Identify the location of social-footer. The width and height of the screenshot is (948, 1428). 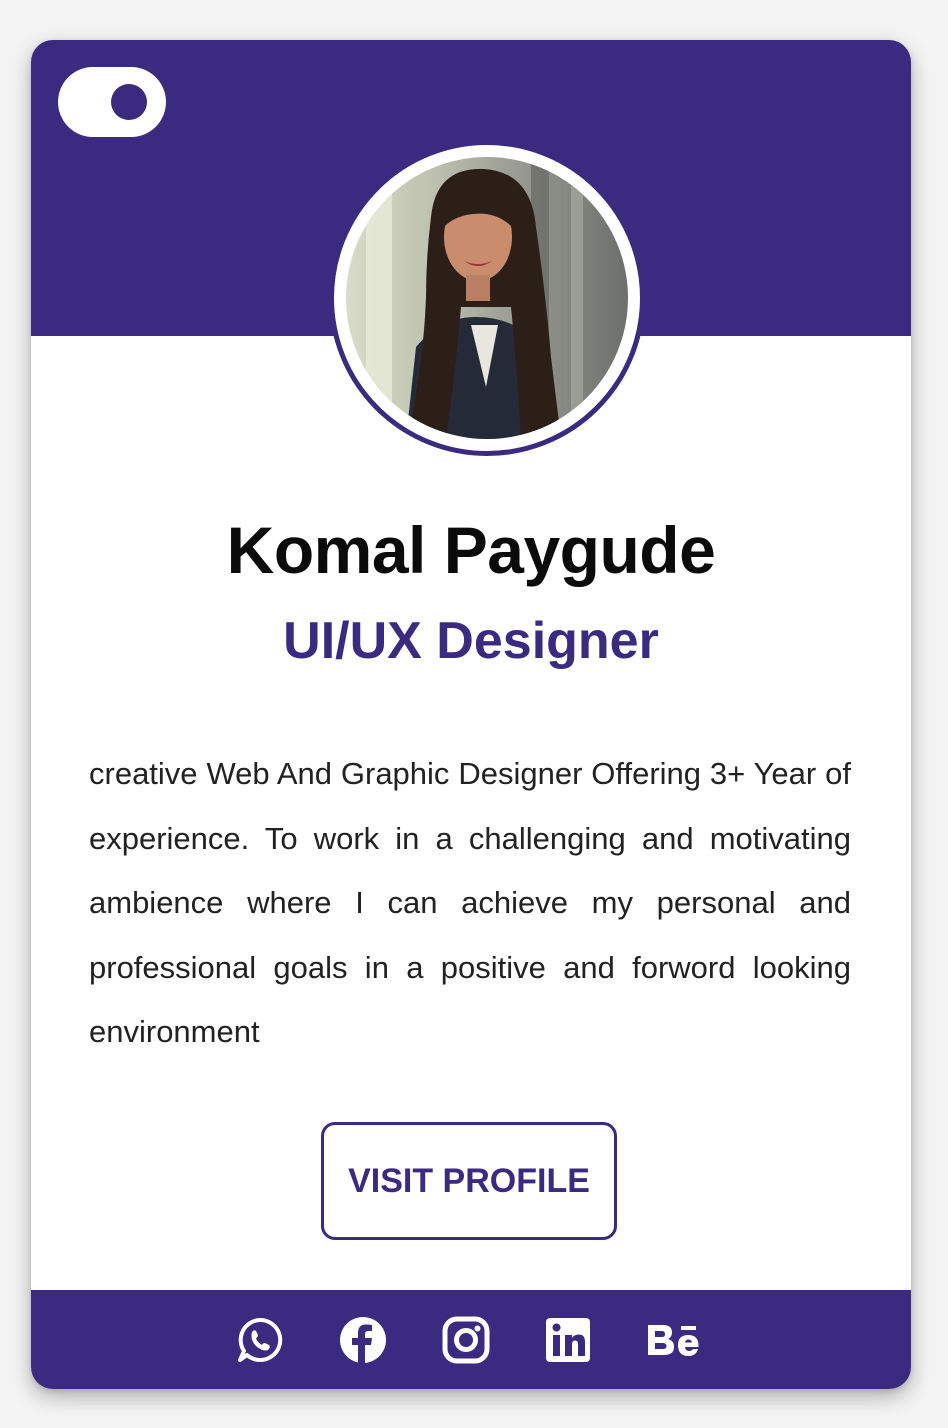
(471, 1339).